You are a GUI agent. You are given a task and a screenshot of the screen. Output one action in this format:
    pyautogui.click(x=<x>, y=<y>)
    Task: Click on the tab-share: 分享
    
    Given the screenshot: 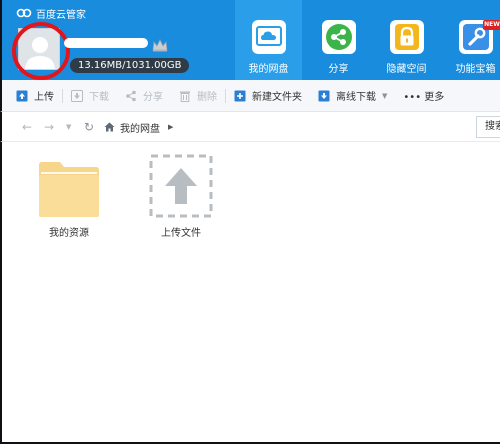 What is the action you would take?
    pyautogui.click(x=338, y=40)
    